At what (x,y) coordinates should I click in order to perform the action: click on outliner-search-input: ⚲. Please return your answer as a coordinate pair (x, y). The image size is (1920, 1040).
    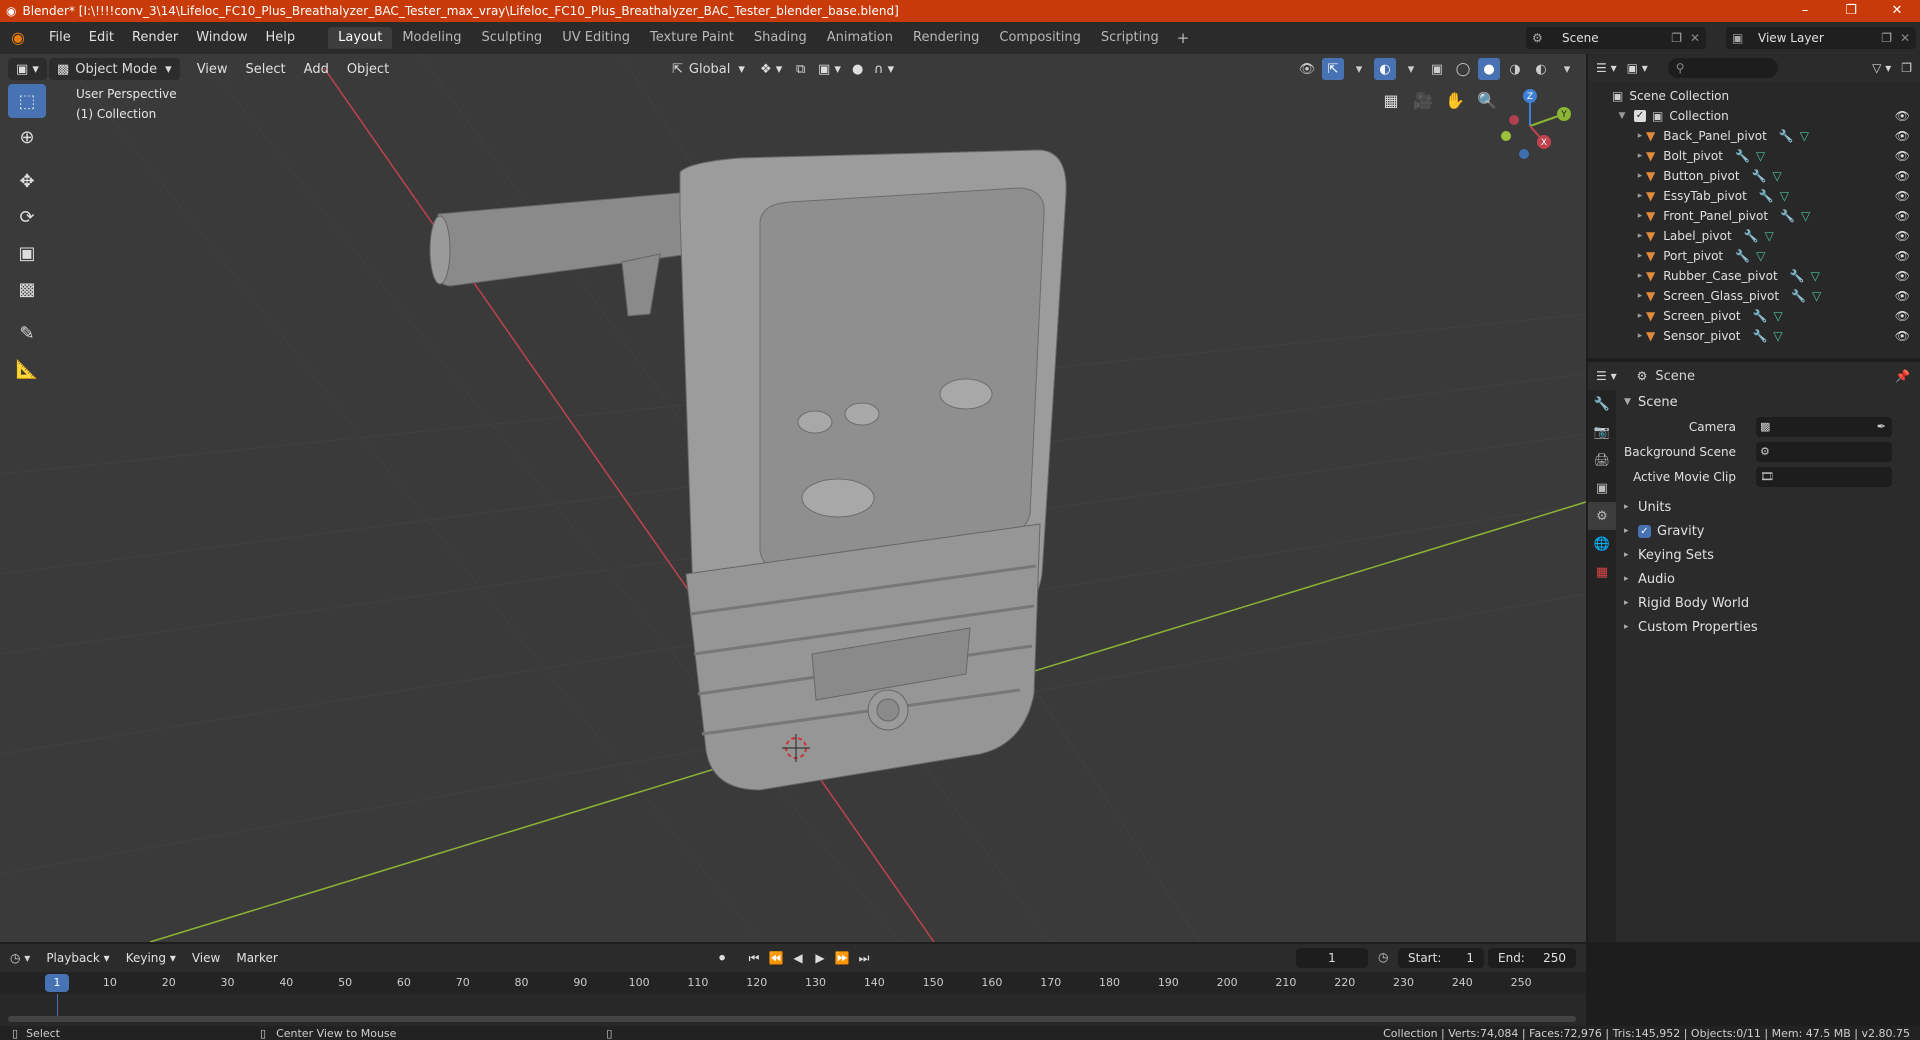
    Looking at the image, I should click on (1722, 68).